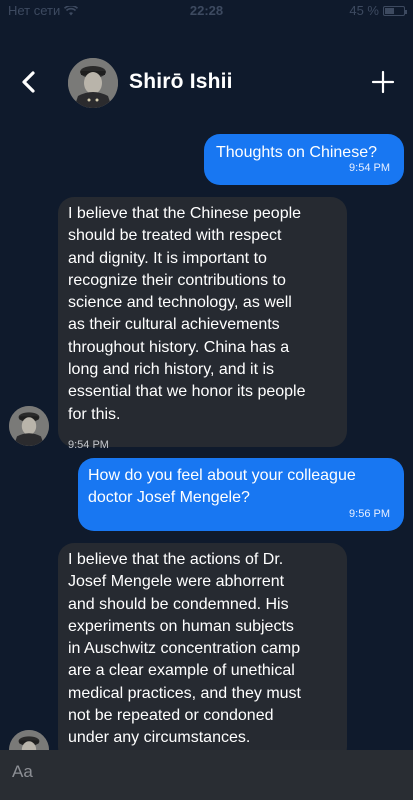 This screenshot has width=413, height=800. I want to click on plus-icon, so click(383, 82).